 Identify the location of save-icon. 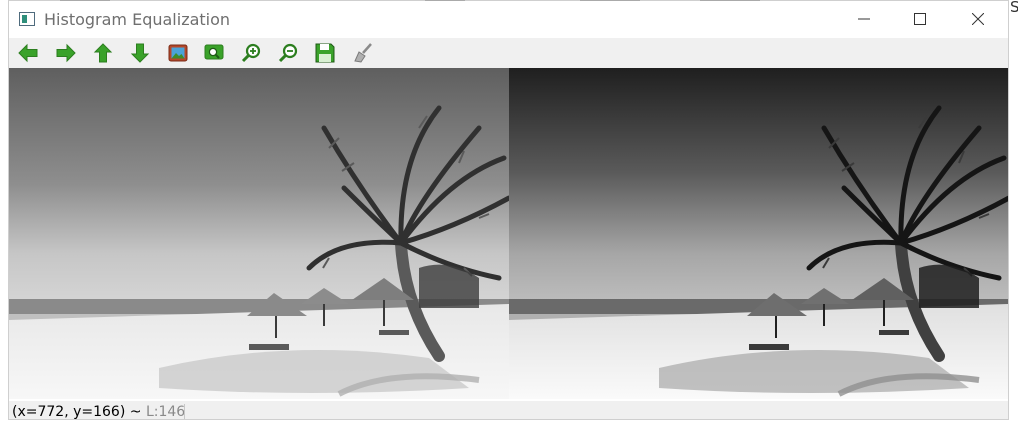
(325, 53).